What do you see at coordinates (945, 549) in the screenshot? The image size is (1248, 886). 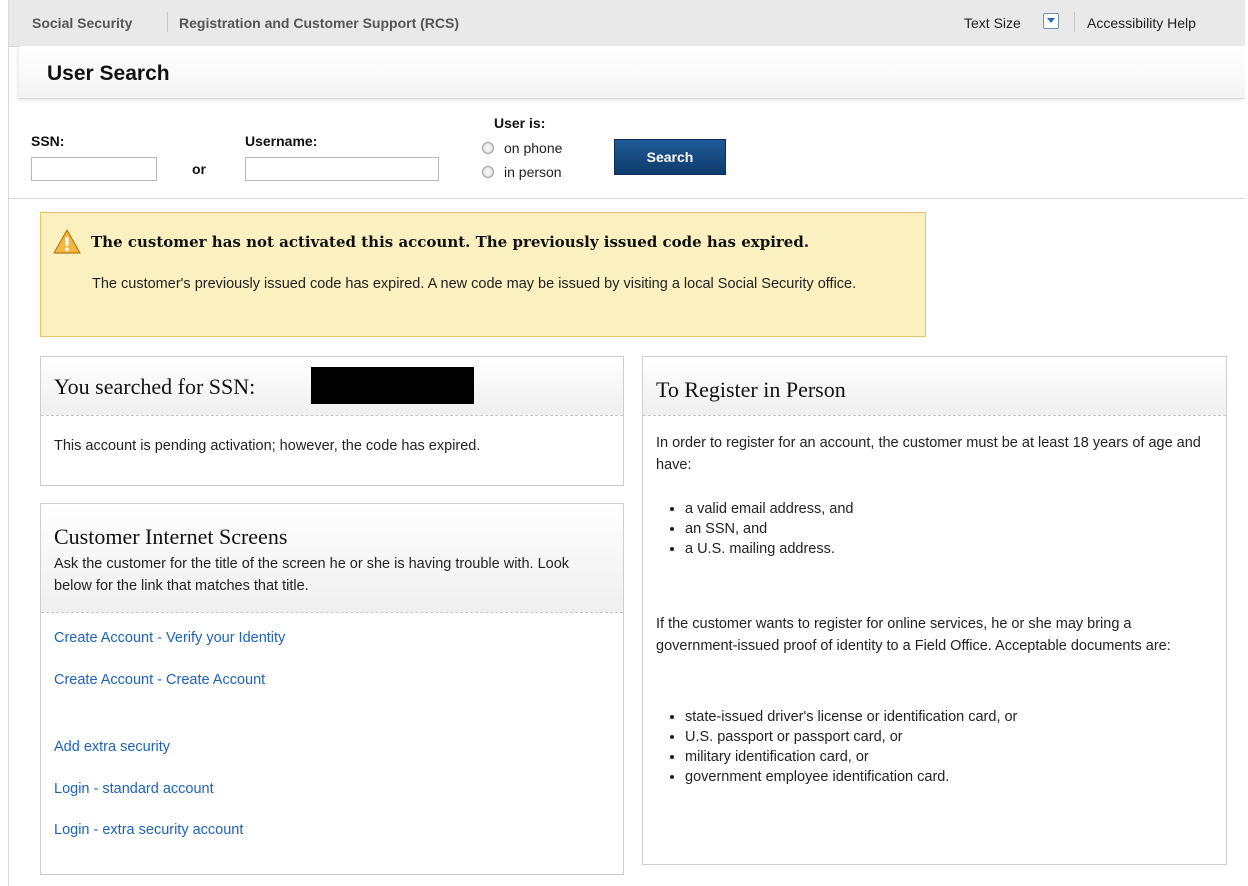 I see `list-item: a U.S. mailing address.` at bounding box center [945, 549].